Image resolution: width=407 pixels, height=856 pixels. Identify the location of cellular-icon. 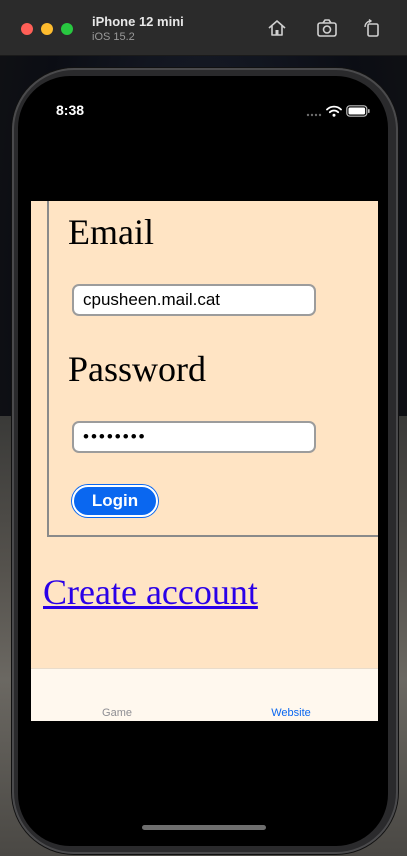
(314, 113).